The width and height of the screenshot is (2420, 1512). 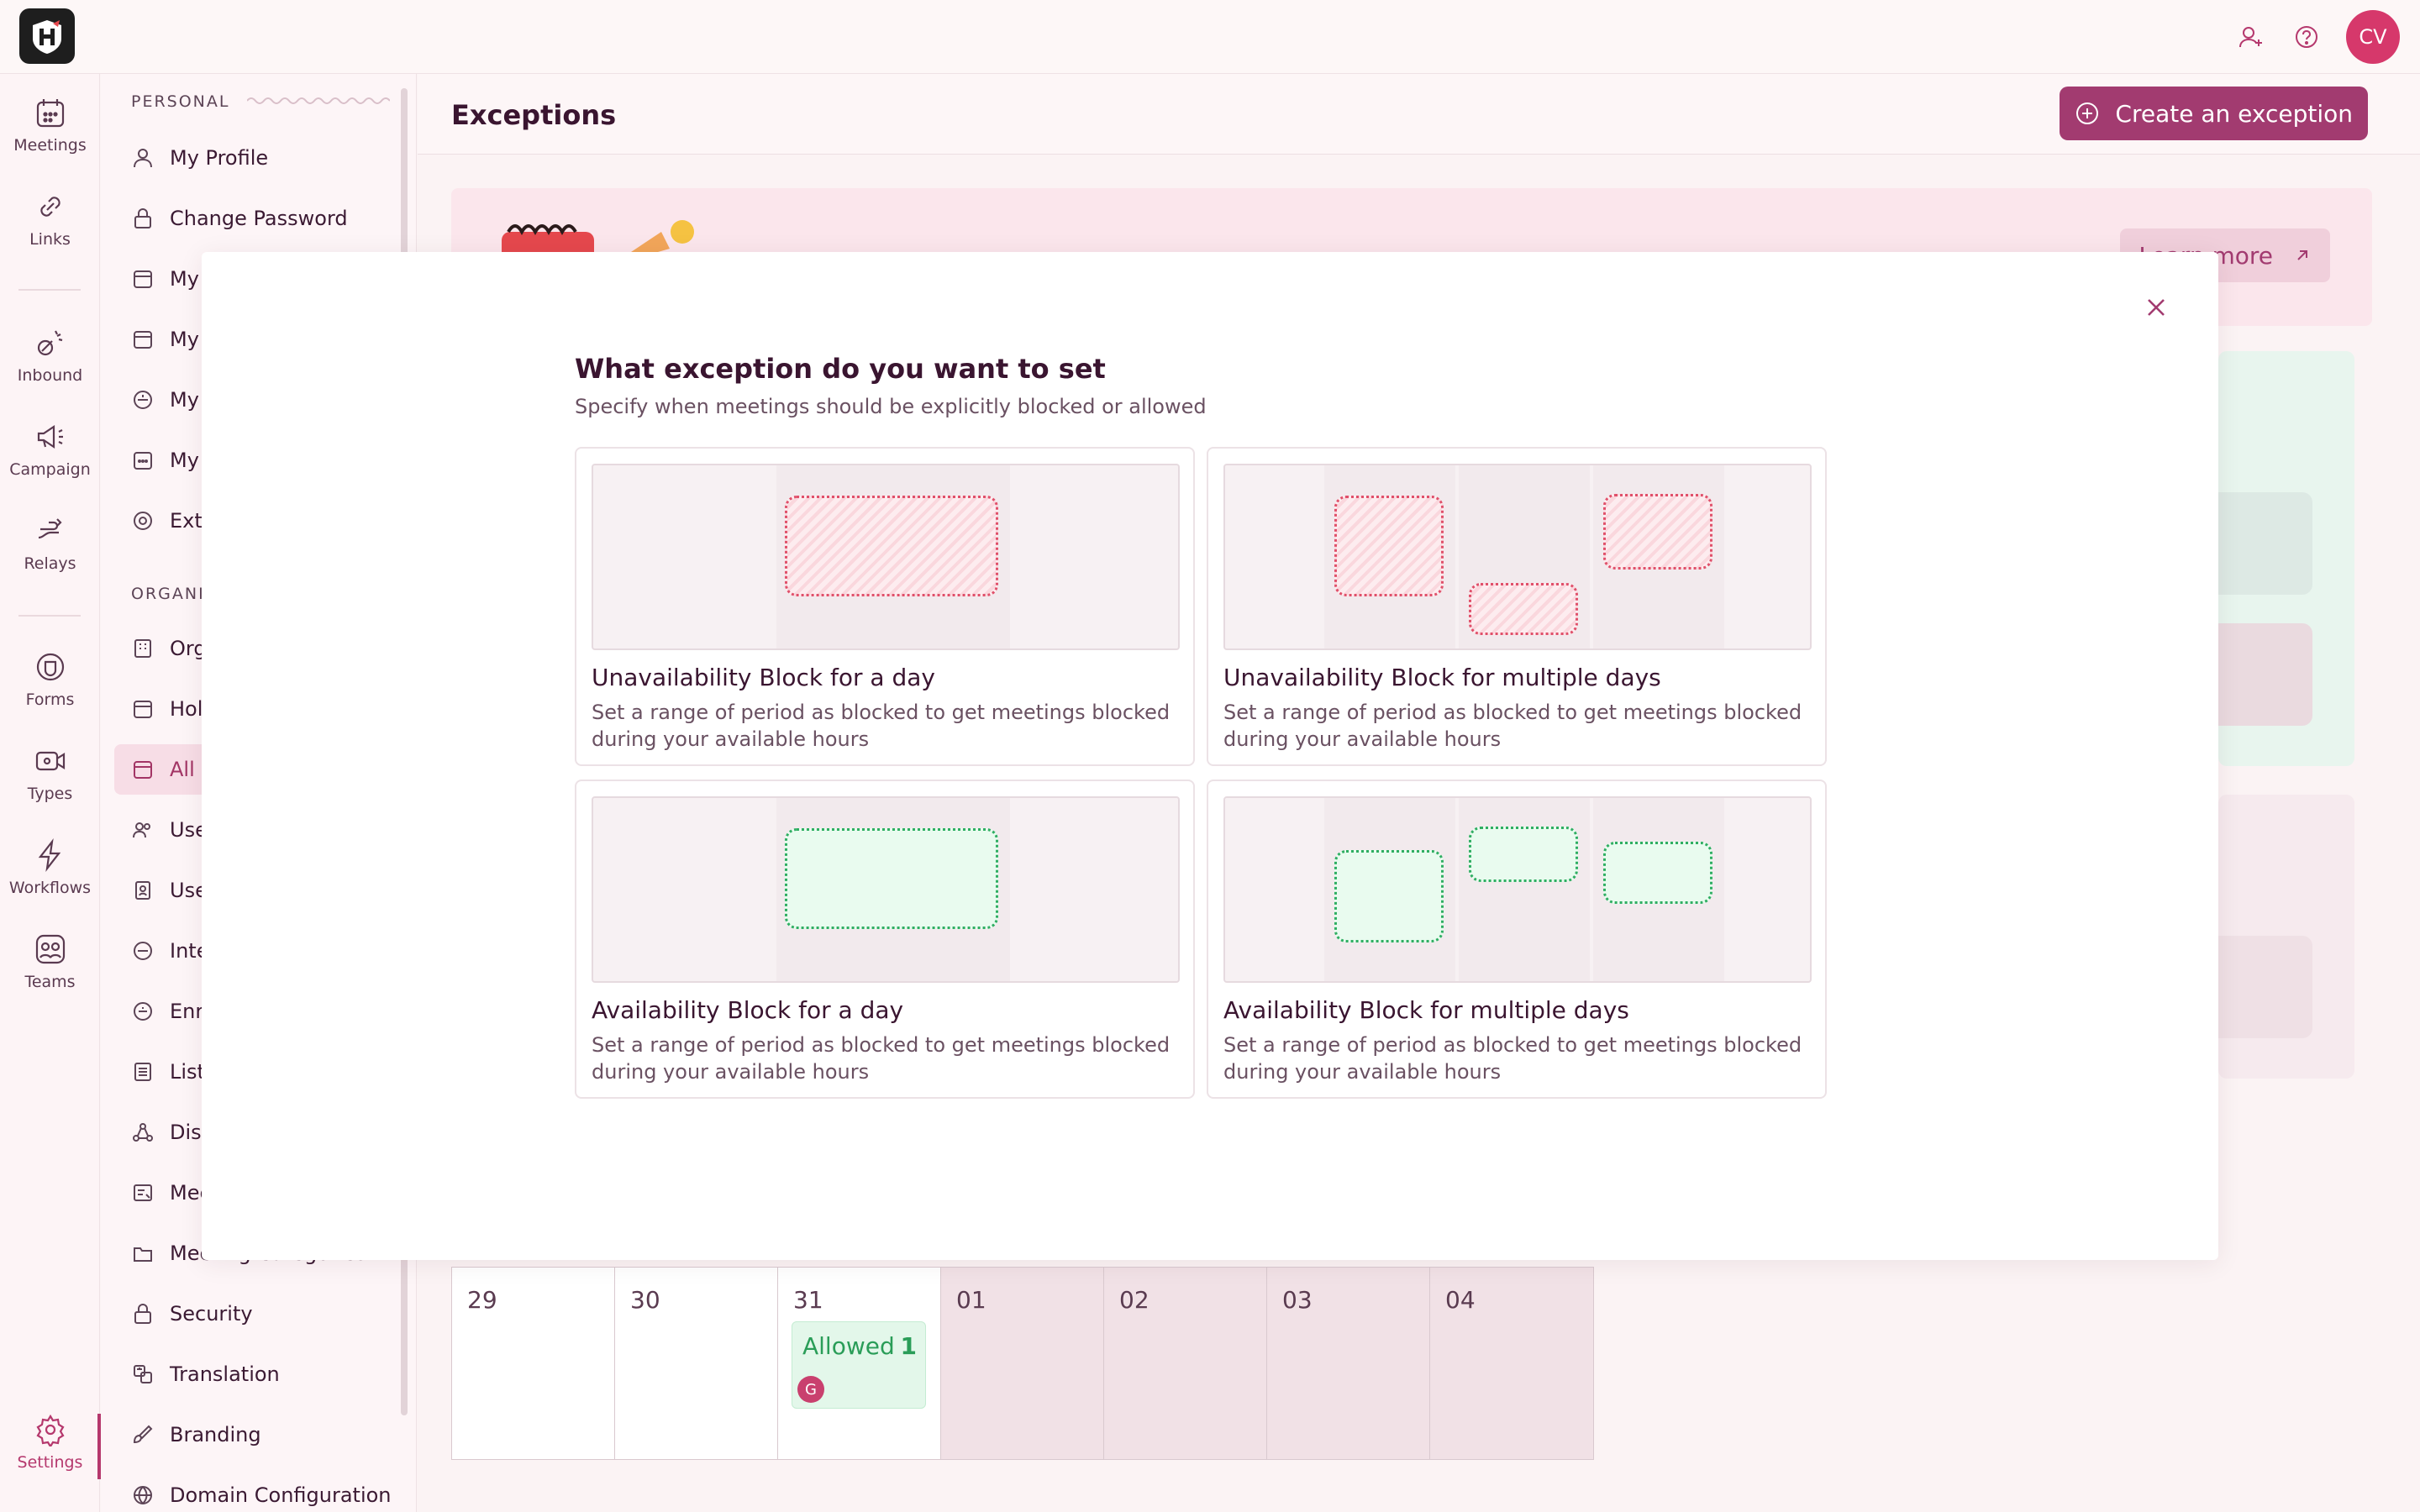 I want to click on rail-label: Inbound, so click(x=50, y=375).